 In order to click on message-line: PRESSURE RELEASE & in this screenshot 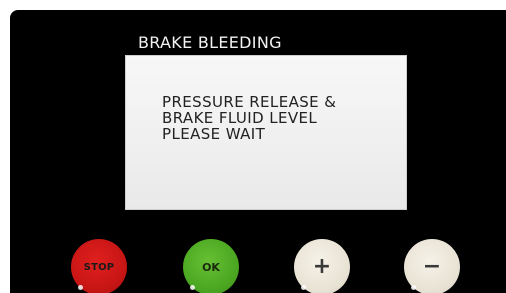, I will do `click(249, 102)`.